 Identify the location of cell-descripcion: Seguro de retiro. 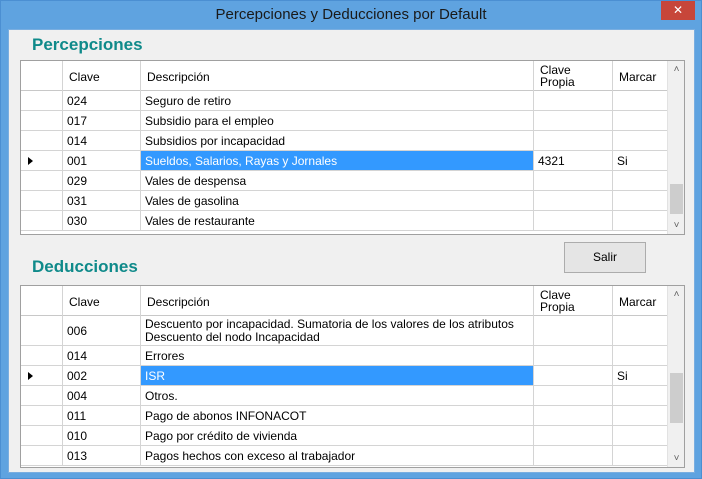
(337, 101).